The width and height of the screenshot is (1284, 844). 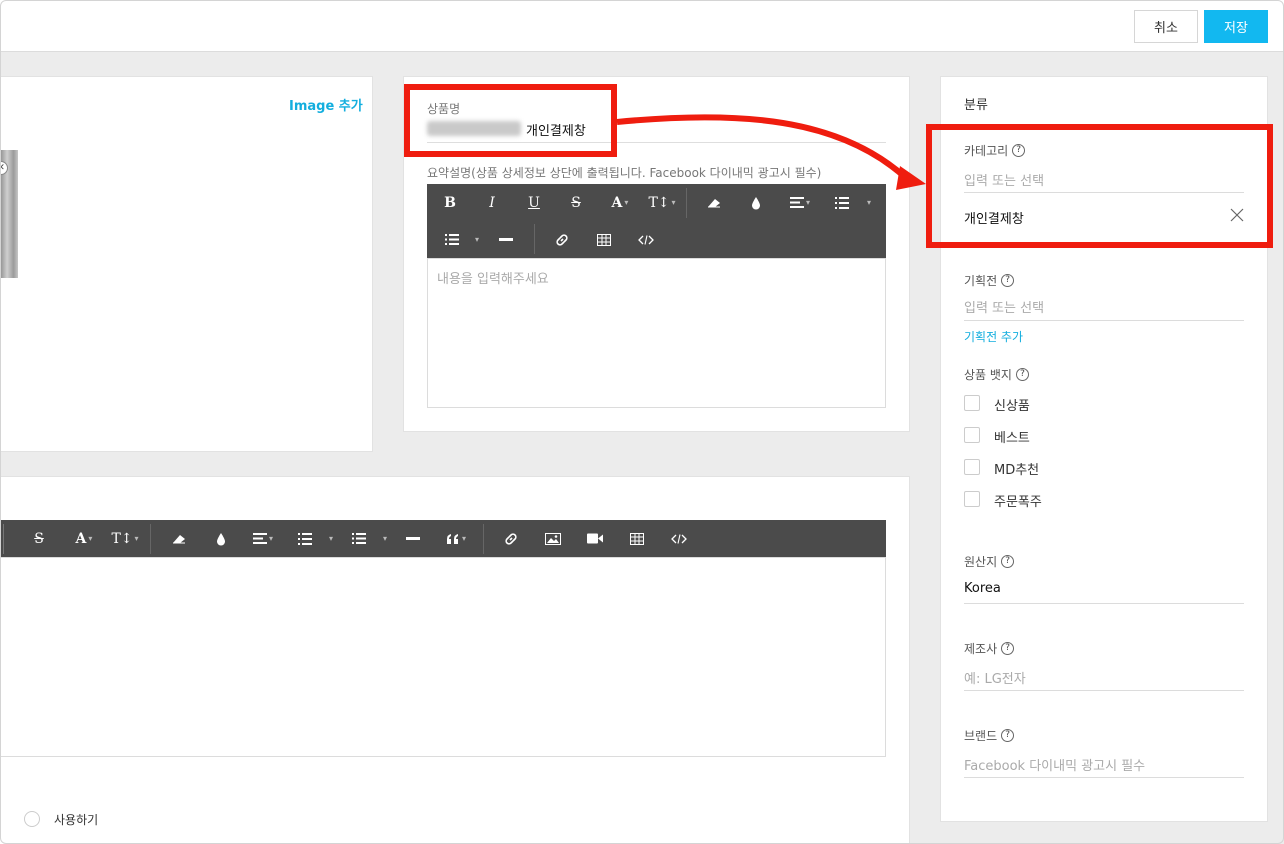 I want to click on origin-input: Korea, so click(x=982, y=588).